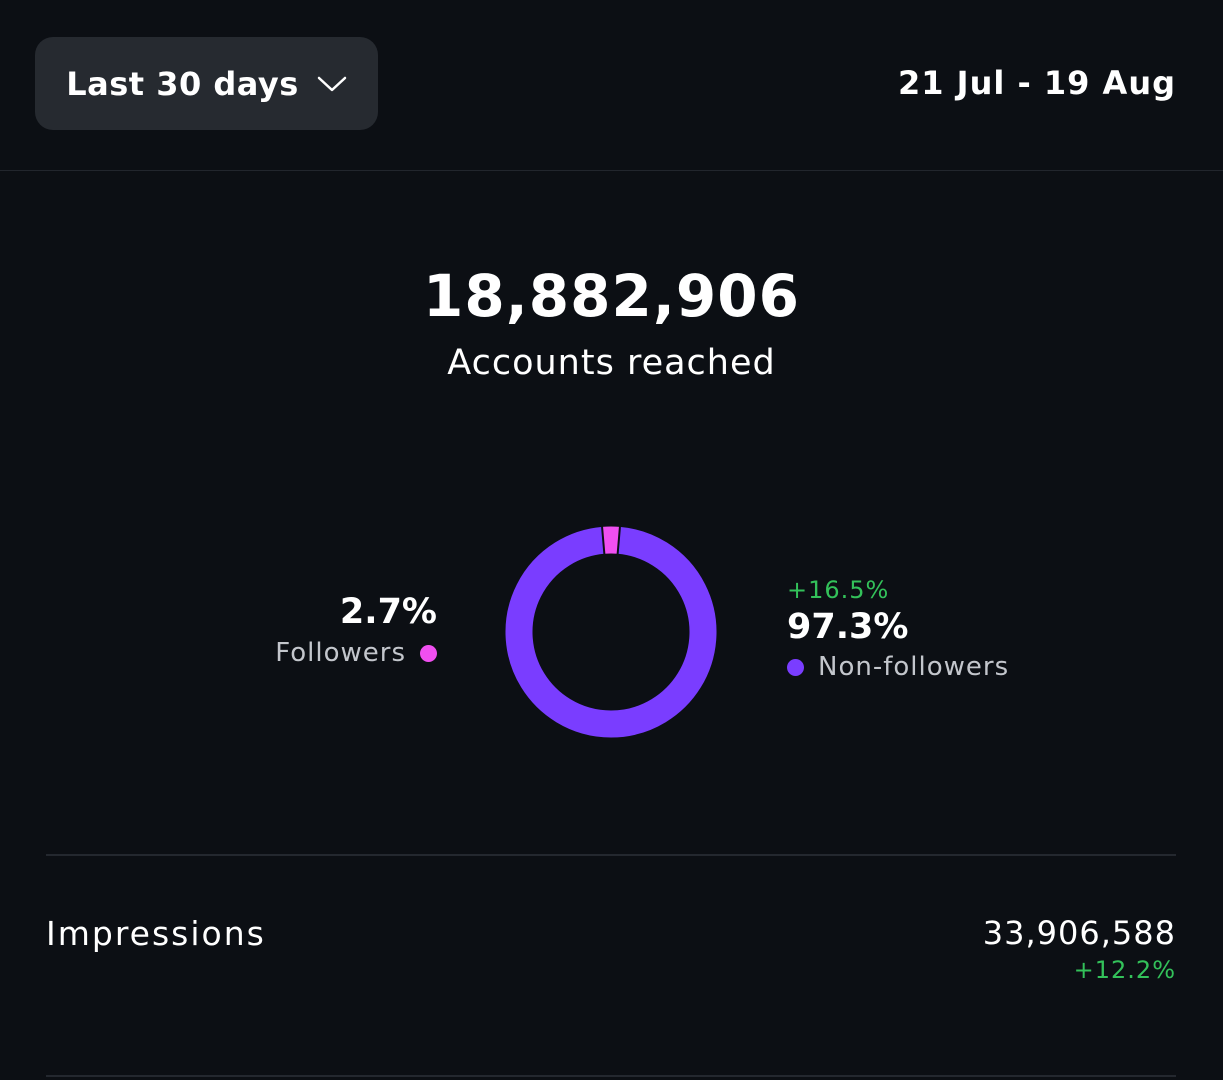  Describe the element at coordinates (340, 653) in the screenshot. I see `followers-label: Followers` at that location.